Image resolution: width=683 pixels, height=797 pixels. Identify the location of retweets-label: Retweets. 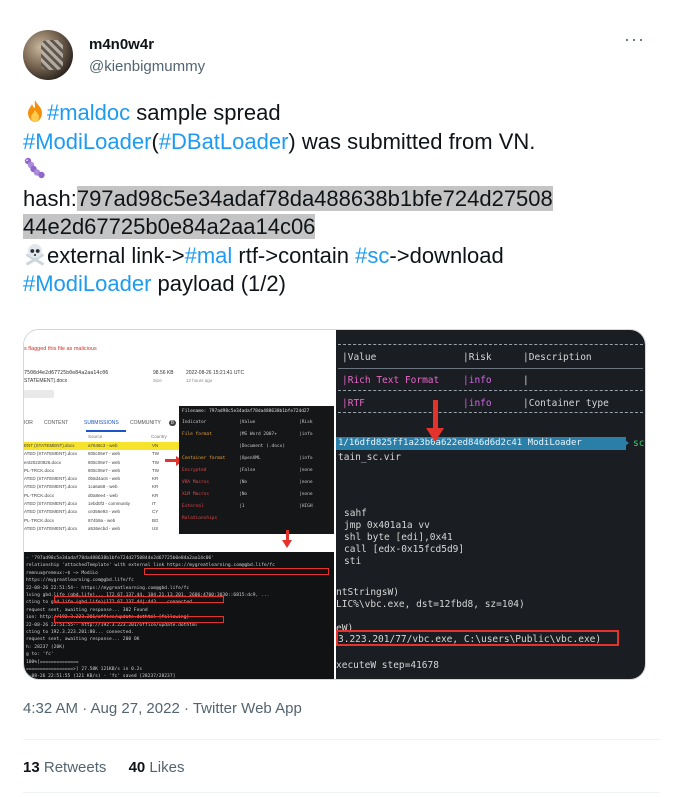
(75, 767).